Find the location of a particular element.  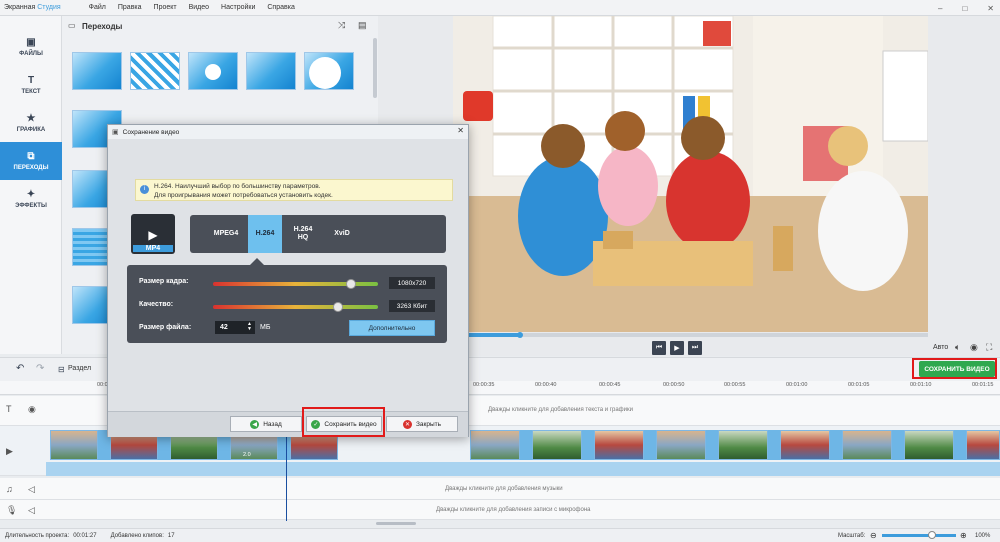

shuffle-icon: ⤨ is located at coordinates (341, 25).